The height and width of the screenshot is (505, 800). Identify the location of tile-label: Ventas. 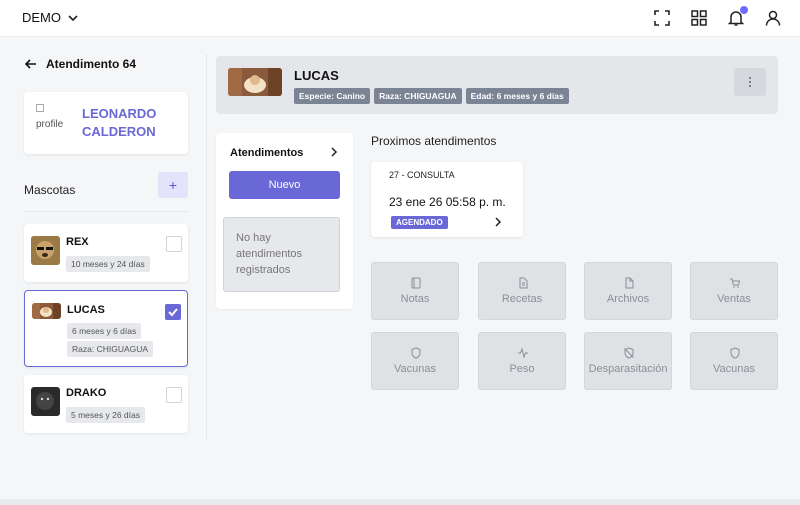
(734, 299).